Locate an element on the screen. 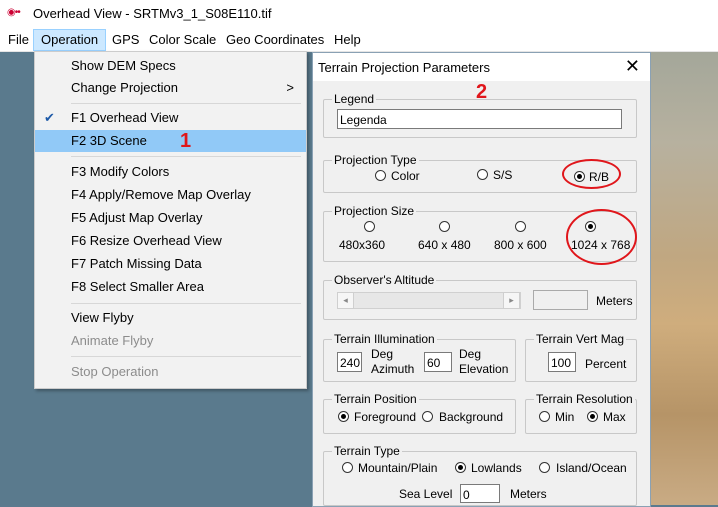  altitude-units: Meters is located at coordinates (614, 301).